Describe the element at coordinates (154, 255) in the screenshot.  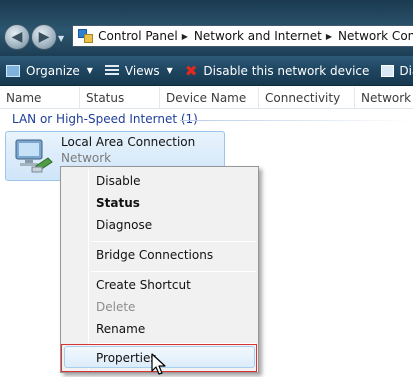
I see `menu-item-bridge-connections: Bridge Connections` at that location.